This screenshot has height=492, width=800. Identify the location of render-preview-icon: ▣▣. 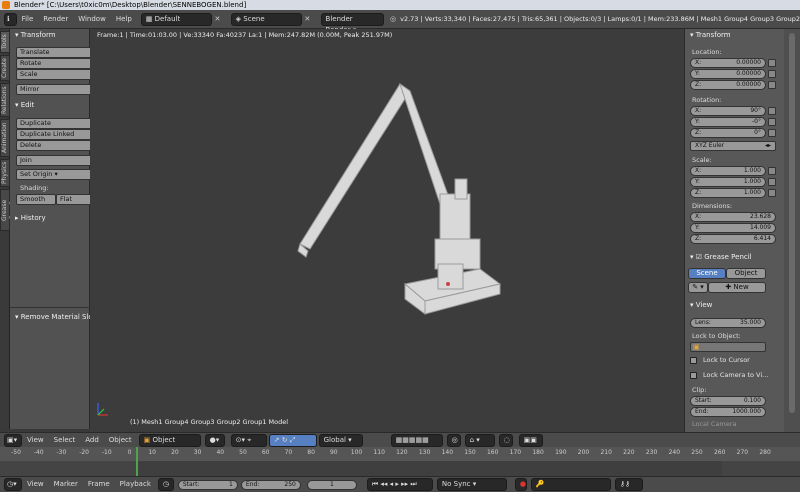
(530, 440).